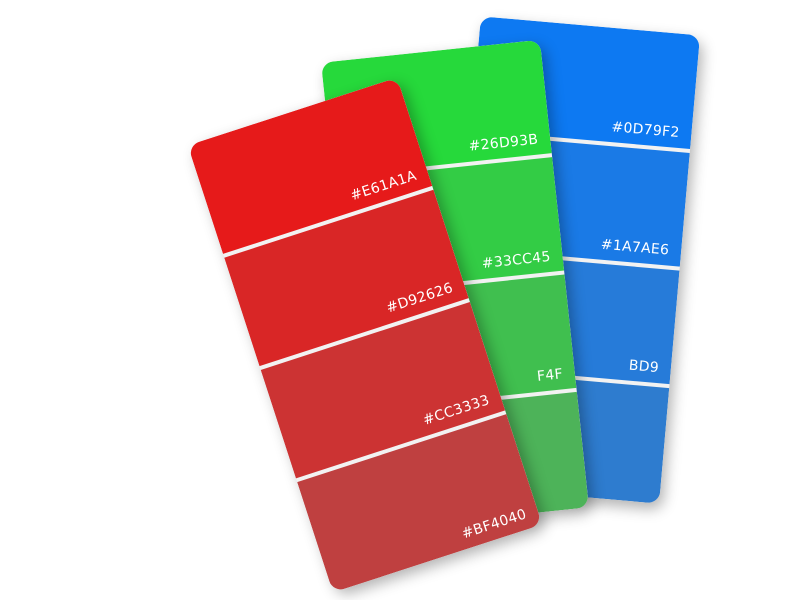  Describe the element at coordinates (550, 375) in the screenshot. I see `color-chip-label: F4F` at that location.